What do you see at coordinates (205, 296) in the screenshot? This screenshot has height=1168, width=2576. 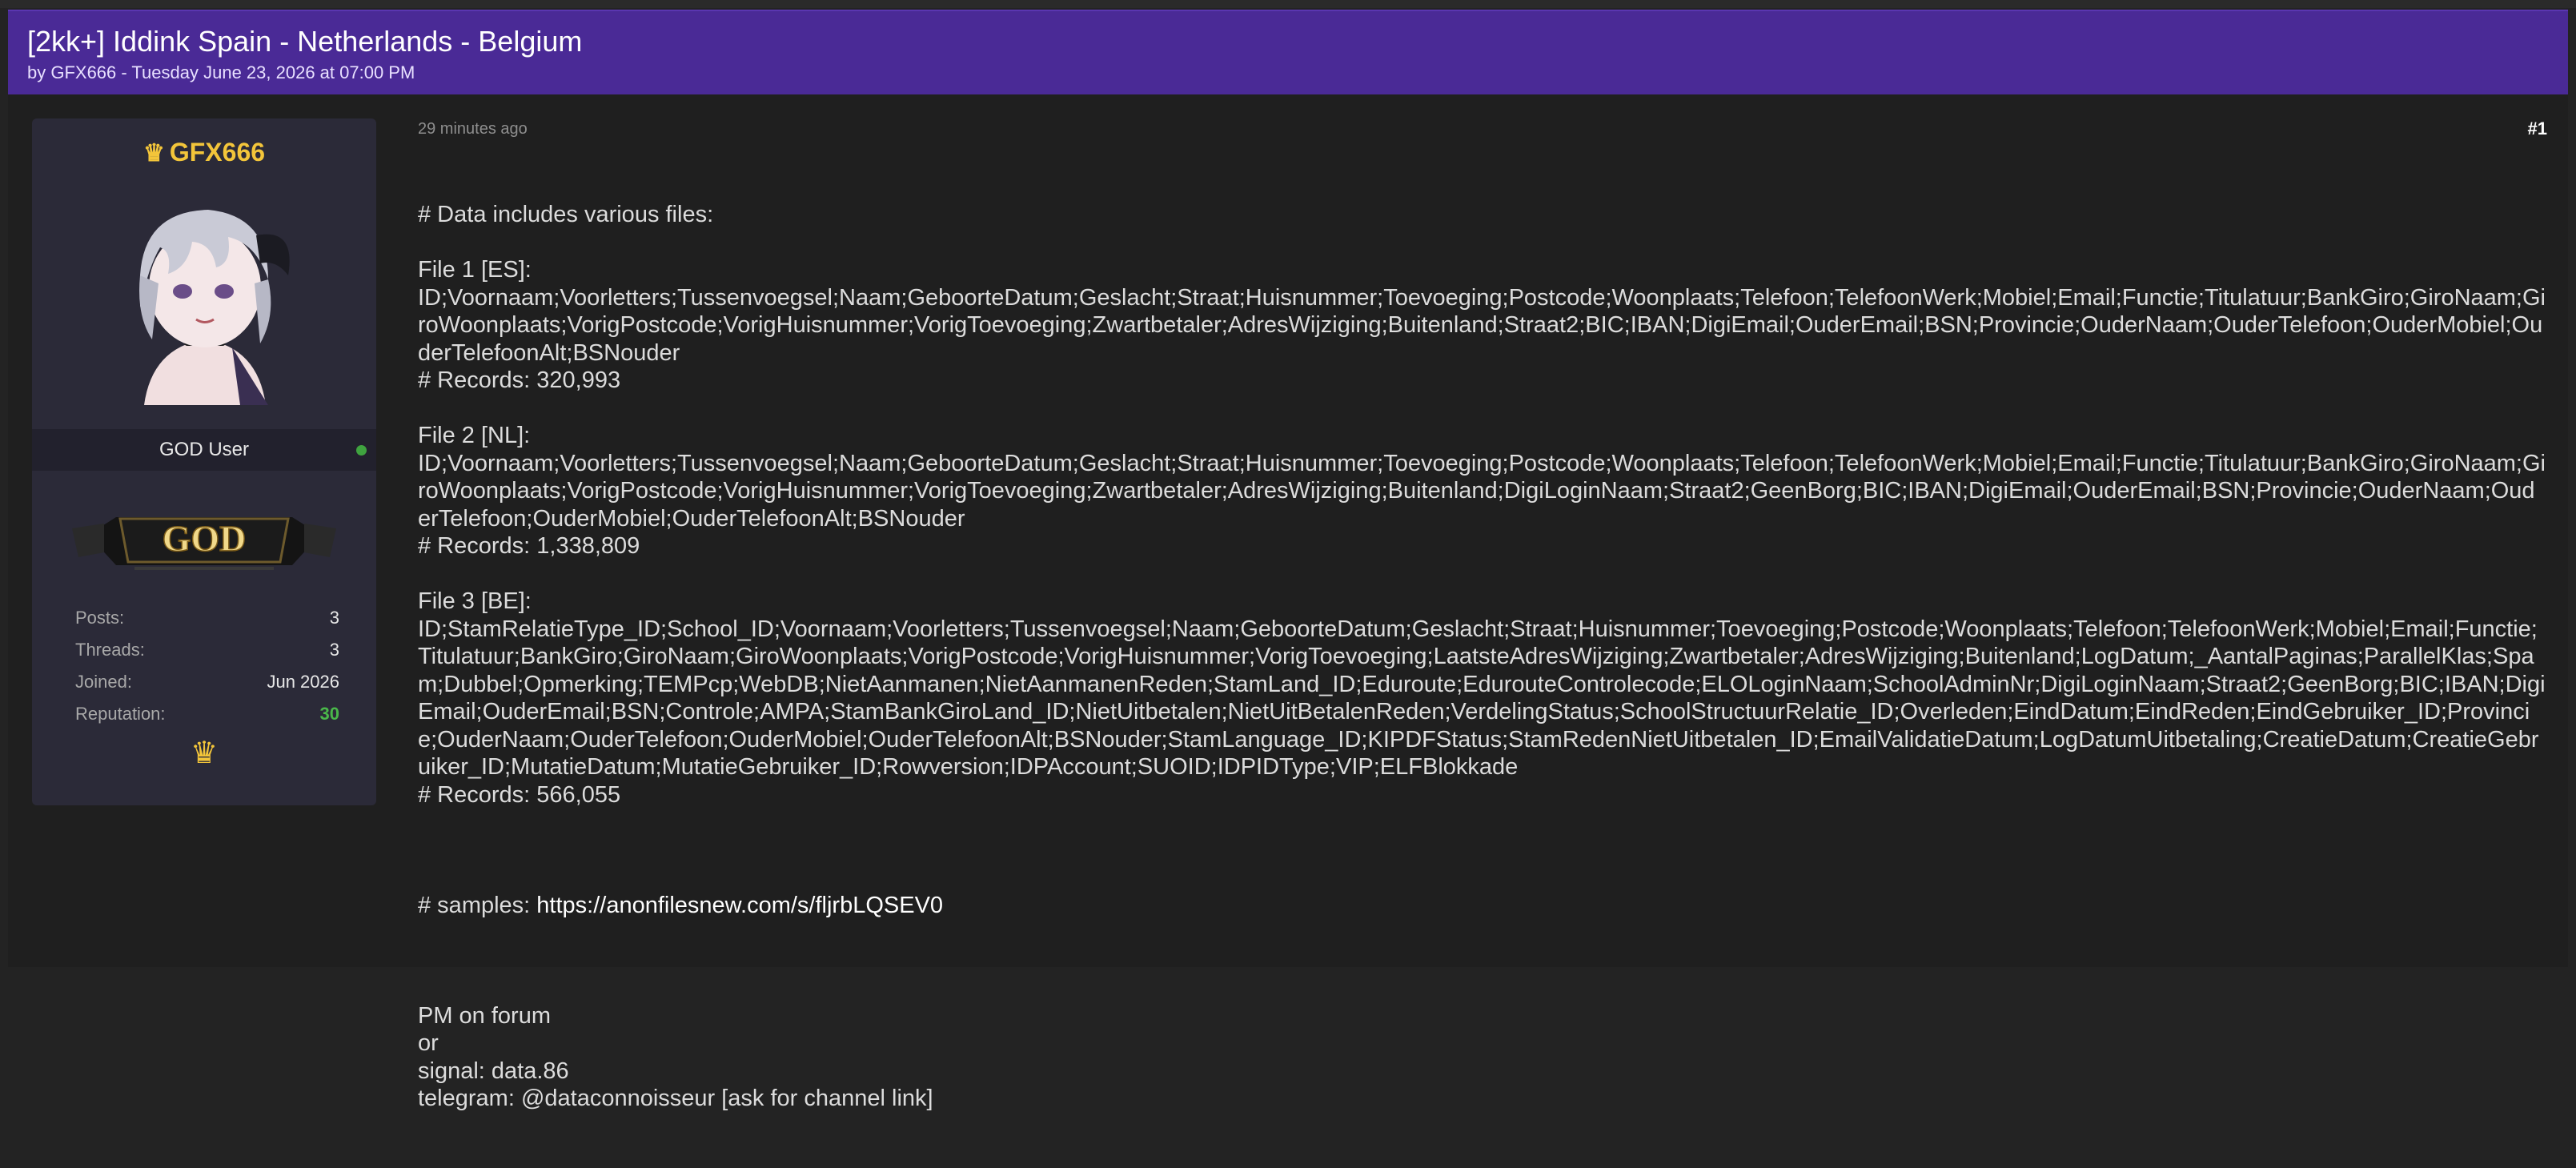 I see `avatar` at bounding box center [205, 296].